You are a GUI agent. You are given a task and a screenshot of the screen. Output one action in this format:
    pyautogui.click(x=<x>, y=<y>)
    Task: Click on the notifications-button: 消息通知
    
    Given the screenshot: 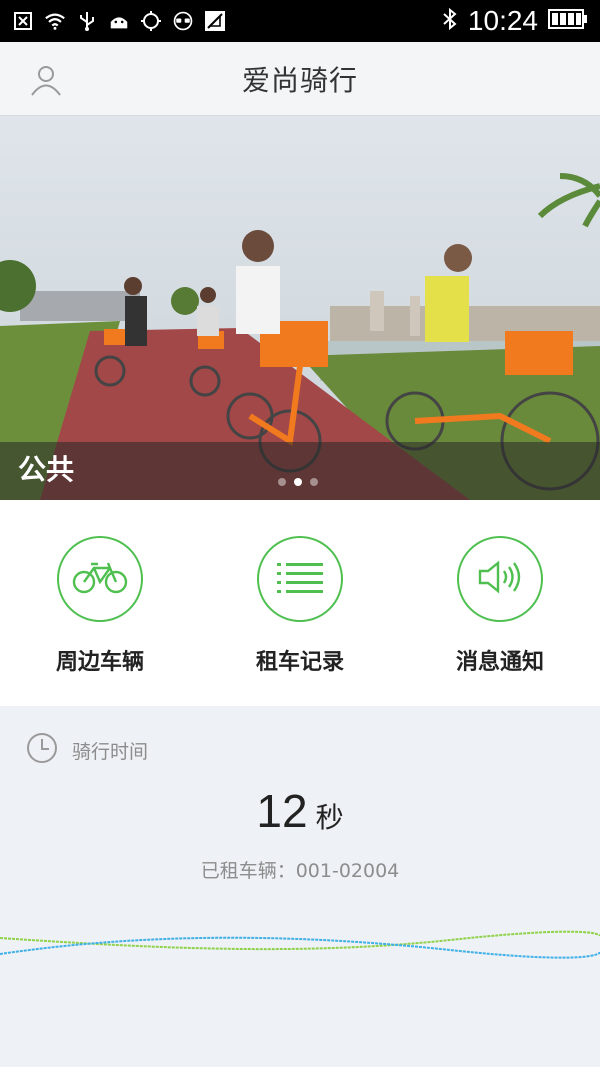 What is the action you would take?
    pyautogui.click(x=500, y=606)
    